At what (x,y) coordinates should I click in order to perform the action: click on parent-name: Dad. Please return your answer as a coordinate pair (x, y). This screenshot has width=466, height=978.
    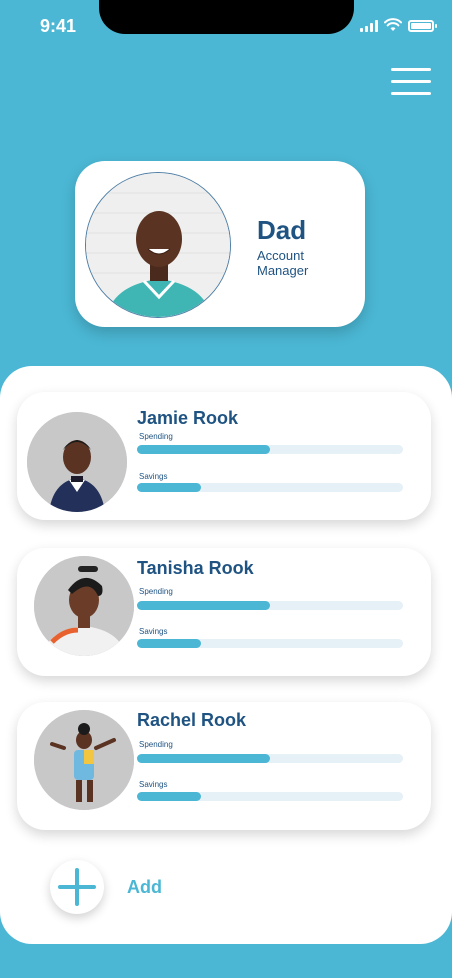
    Looking at the image, I should click on (282, 230).